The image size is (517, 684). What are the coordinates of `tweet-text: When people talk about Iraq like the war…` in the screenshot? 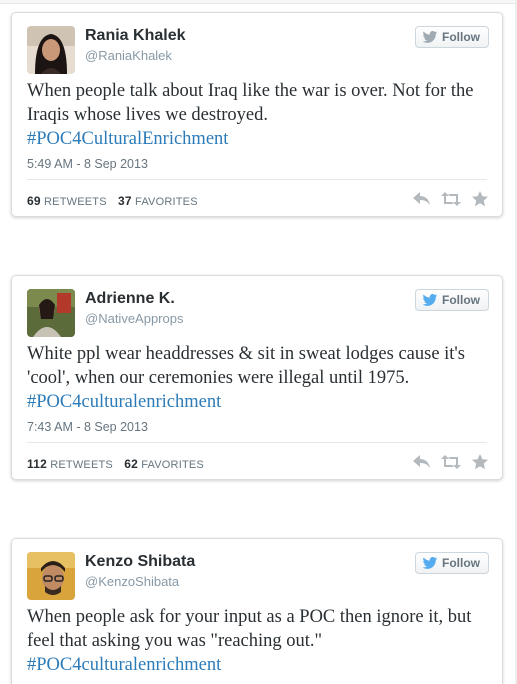 It's located at (262, 115).